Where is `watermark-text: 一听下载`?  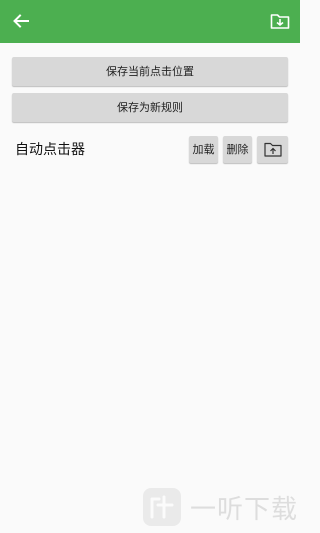 watermark-text: 一听下载 is located at coordinates (243, 509).